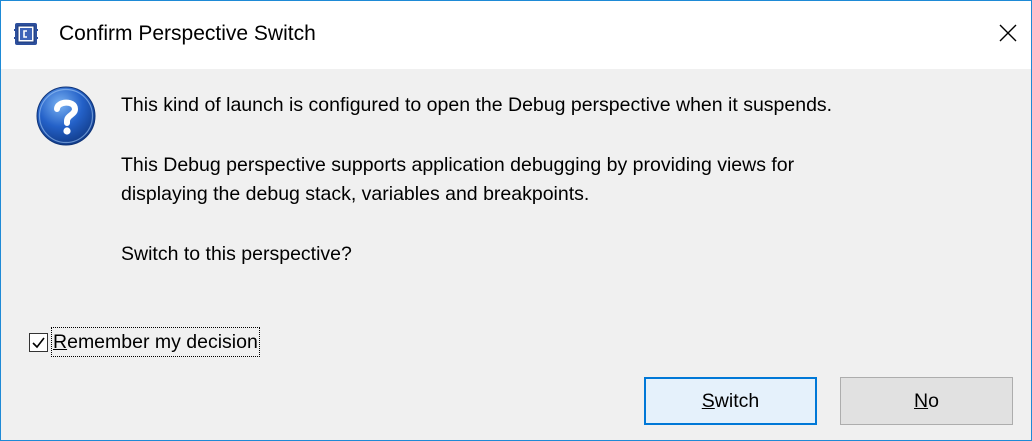 The height and width of the screenshot is (441, 1032). What do you see at coordinates (933, 400) in the screenshot?
I see `no-label: o` at bounding box center [933, 400].